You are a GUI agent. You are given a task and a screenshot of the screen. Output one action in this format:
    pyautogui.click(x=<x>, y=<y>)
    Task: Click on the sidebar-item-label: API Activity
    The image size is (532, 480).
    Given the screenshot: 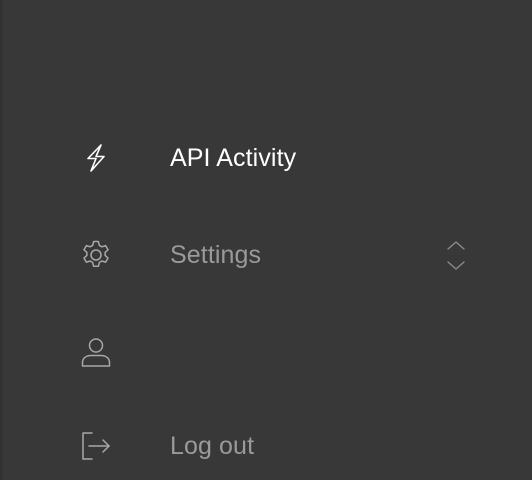 What is the action you would take?
    pyautogui.click(x=233, y=157)
    